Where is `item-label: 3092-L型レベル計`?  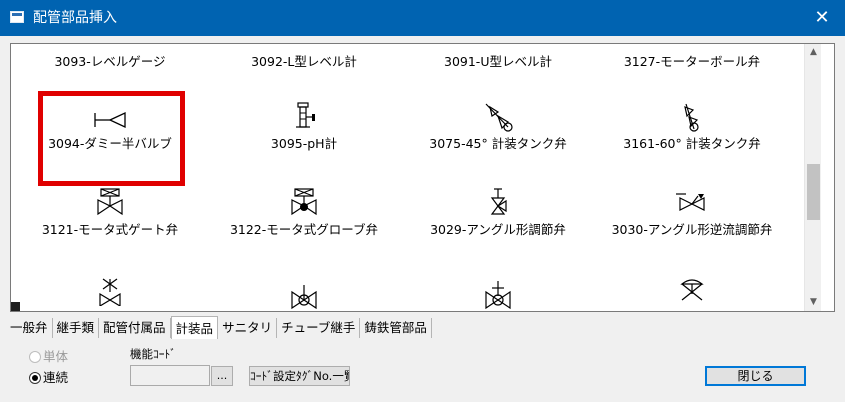 item-label: 3092-L型レベル計 is located at coordinates (304, 61).